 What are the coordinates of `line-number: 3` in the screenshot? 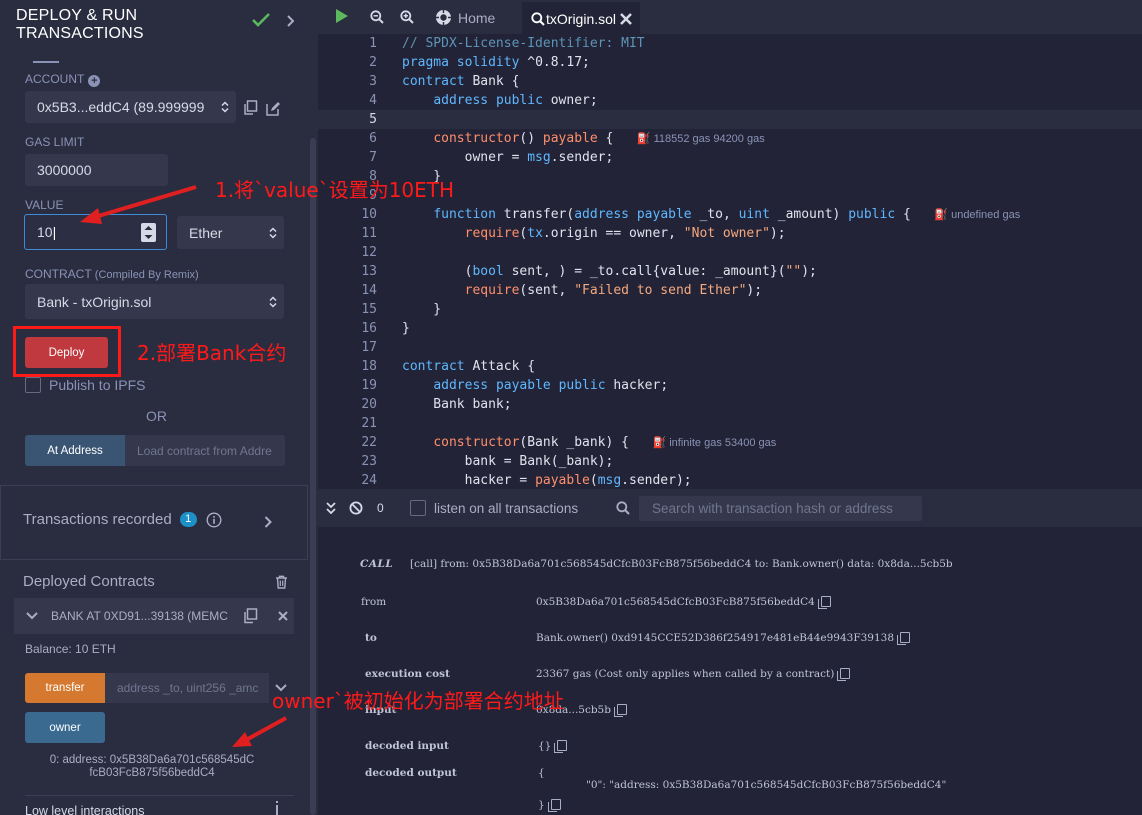 It's located at (373, 81).